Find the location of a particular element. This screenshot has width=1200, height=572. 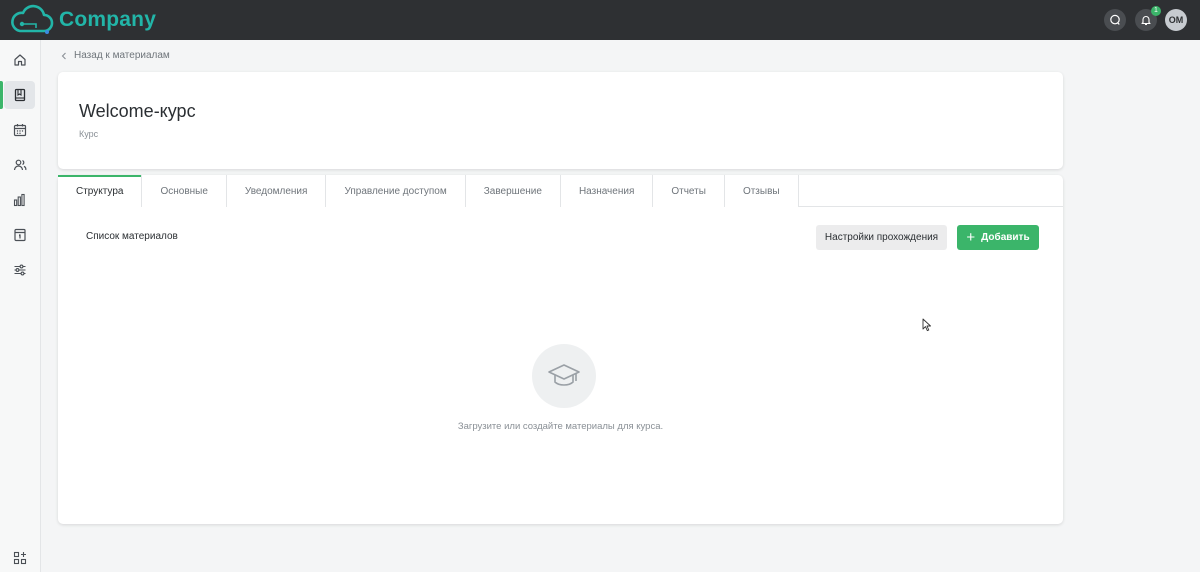

brand-name: Company is located at coordinates (108, 19).